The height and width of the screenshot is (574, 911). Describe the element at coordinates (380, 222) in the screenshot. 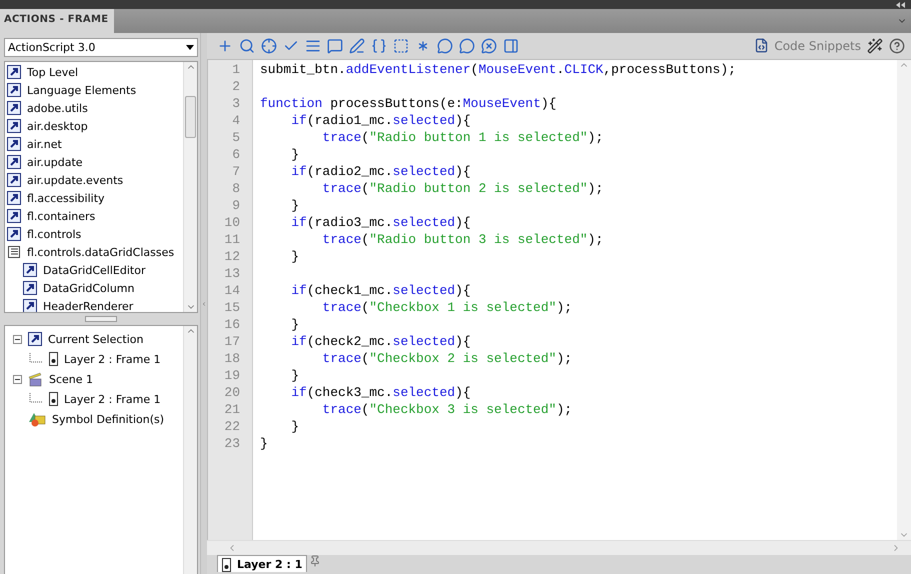

I see `code-line: if(radio3_mc.selected){` at that location.